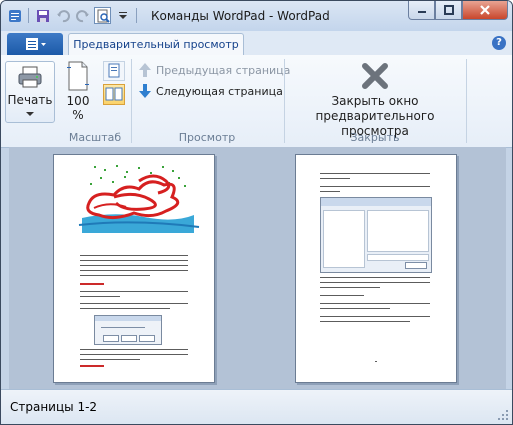 This screenshot has height=425, width=513. I want to click on close-group-label: Закрыть, so click(375, 137).